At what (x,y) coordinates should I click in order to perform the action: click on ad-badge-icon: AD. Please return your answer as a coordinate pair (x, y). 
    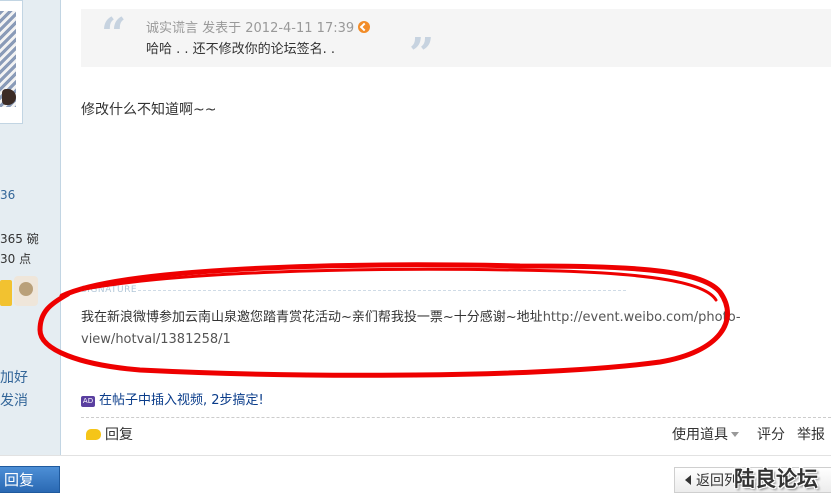
    Looking at the image, I should click on (88, 401).